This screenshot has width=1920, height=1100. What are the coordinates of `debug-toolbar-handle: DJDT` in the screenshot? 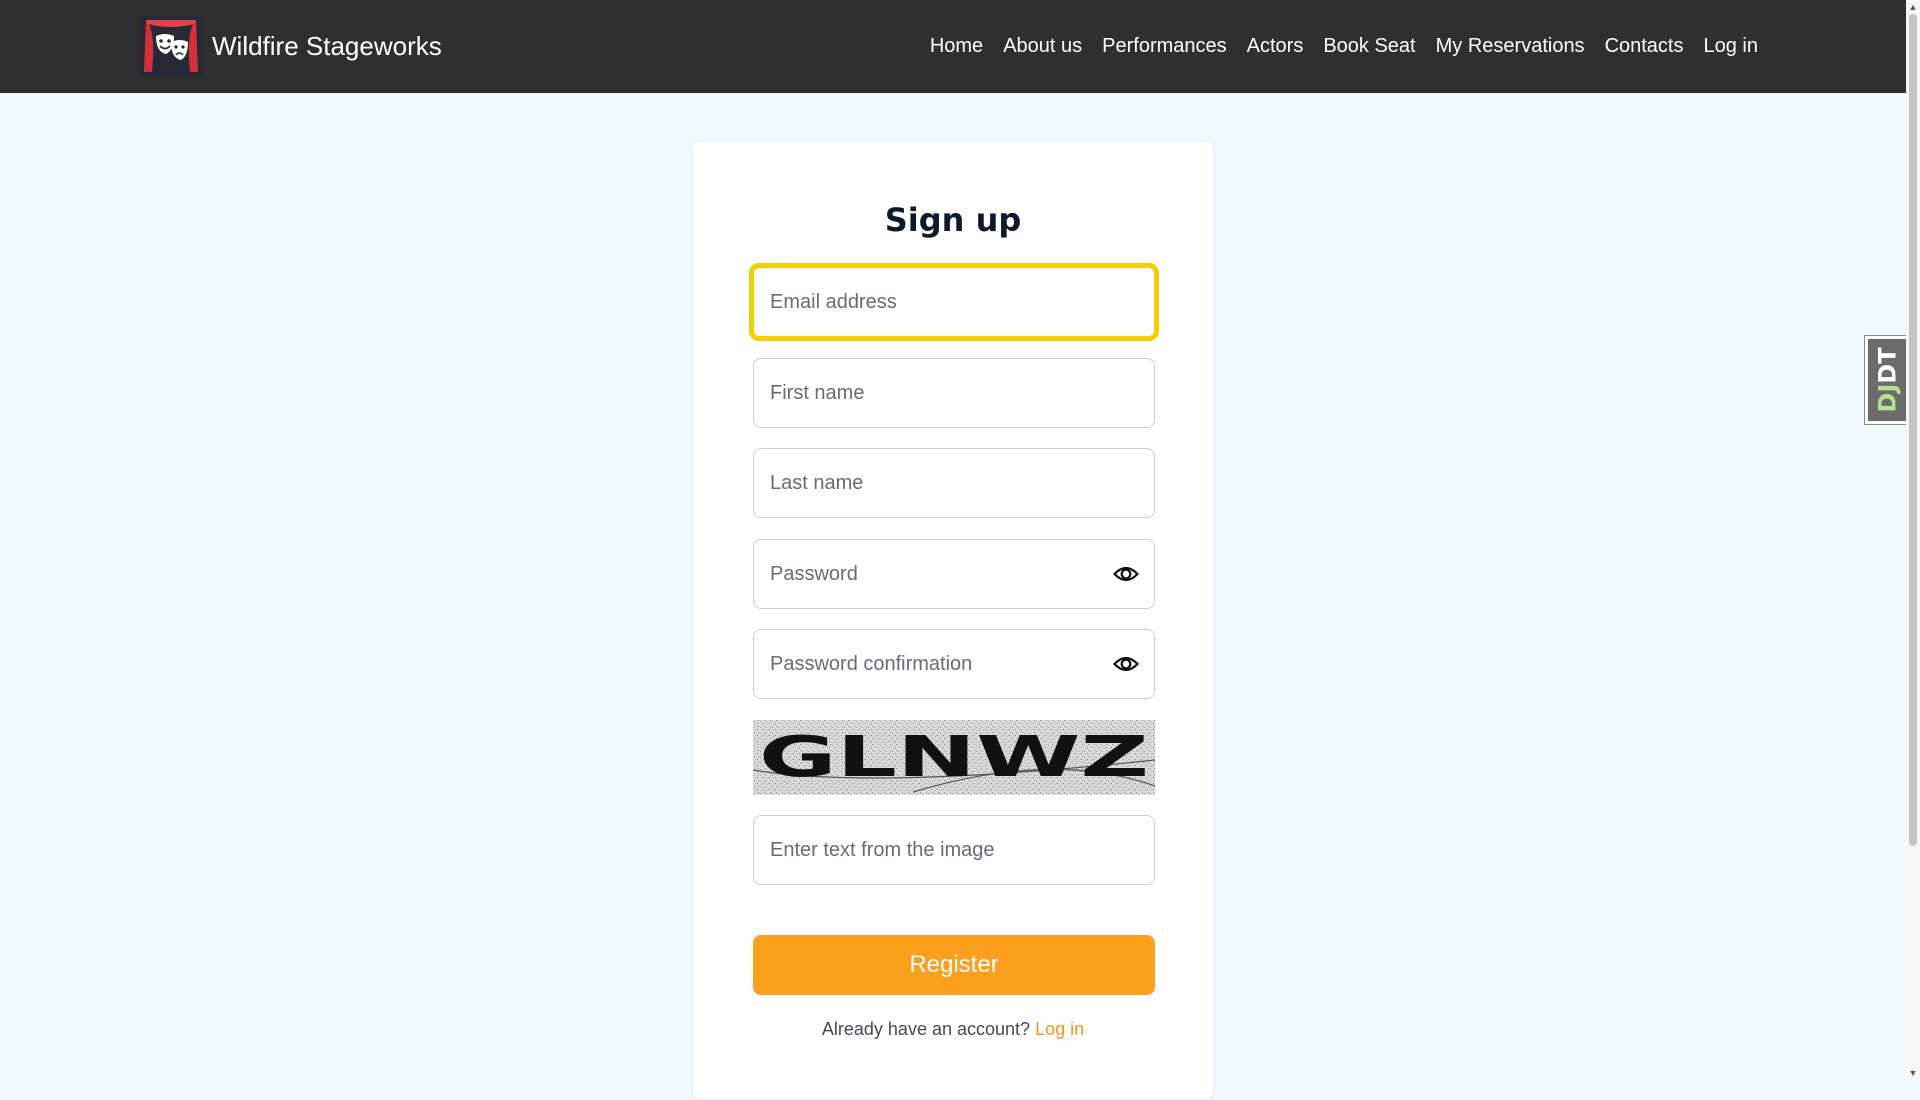 It's located at (1888, 380).